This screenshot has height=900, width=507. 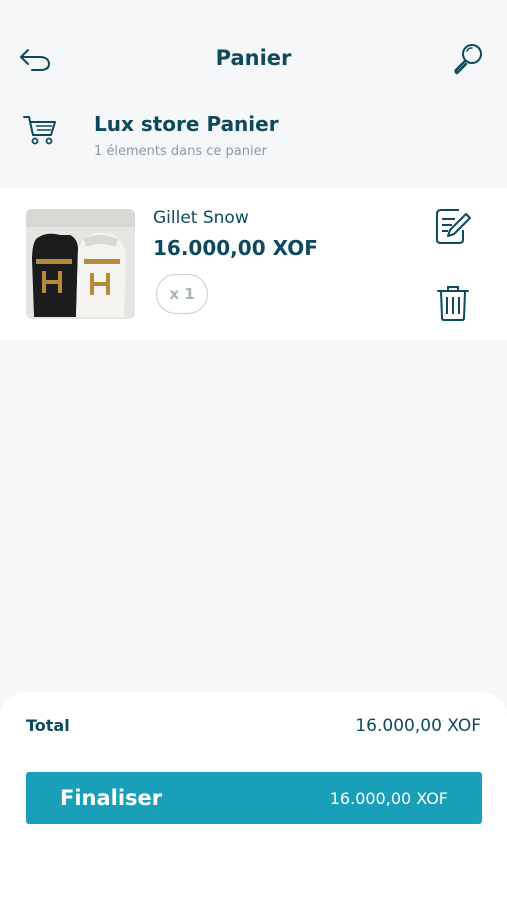 I want to click on total-label: Total, so click(x=48, y=725).